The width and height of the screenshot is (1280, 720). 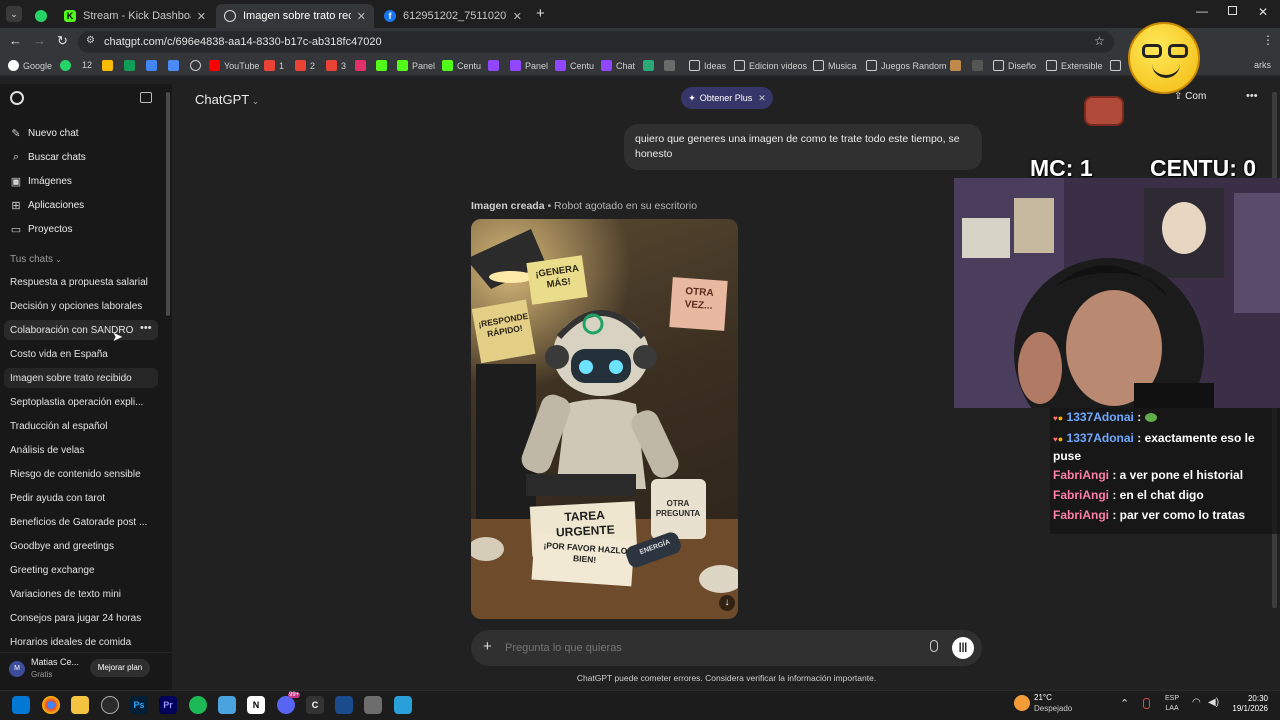 What do you see at coordinates (762, 98) in the screenshot?
I see `close-icon: ✕` at bounding box center [762, 98].